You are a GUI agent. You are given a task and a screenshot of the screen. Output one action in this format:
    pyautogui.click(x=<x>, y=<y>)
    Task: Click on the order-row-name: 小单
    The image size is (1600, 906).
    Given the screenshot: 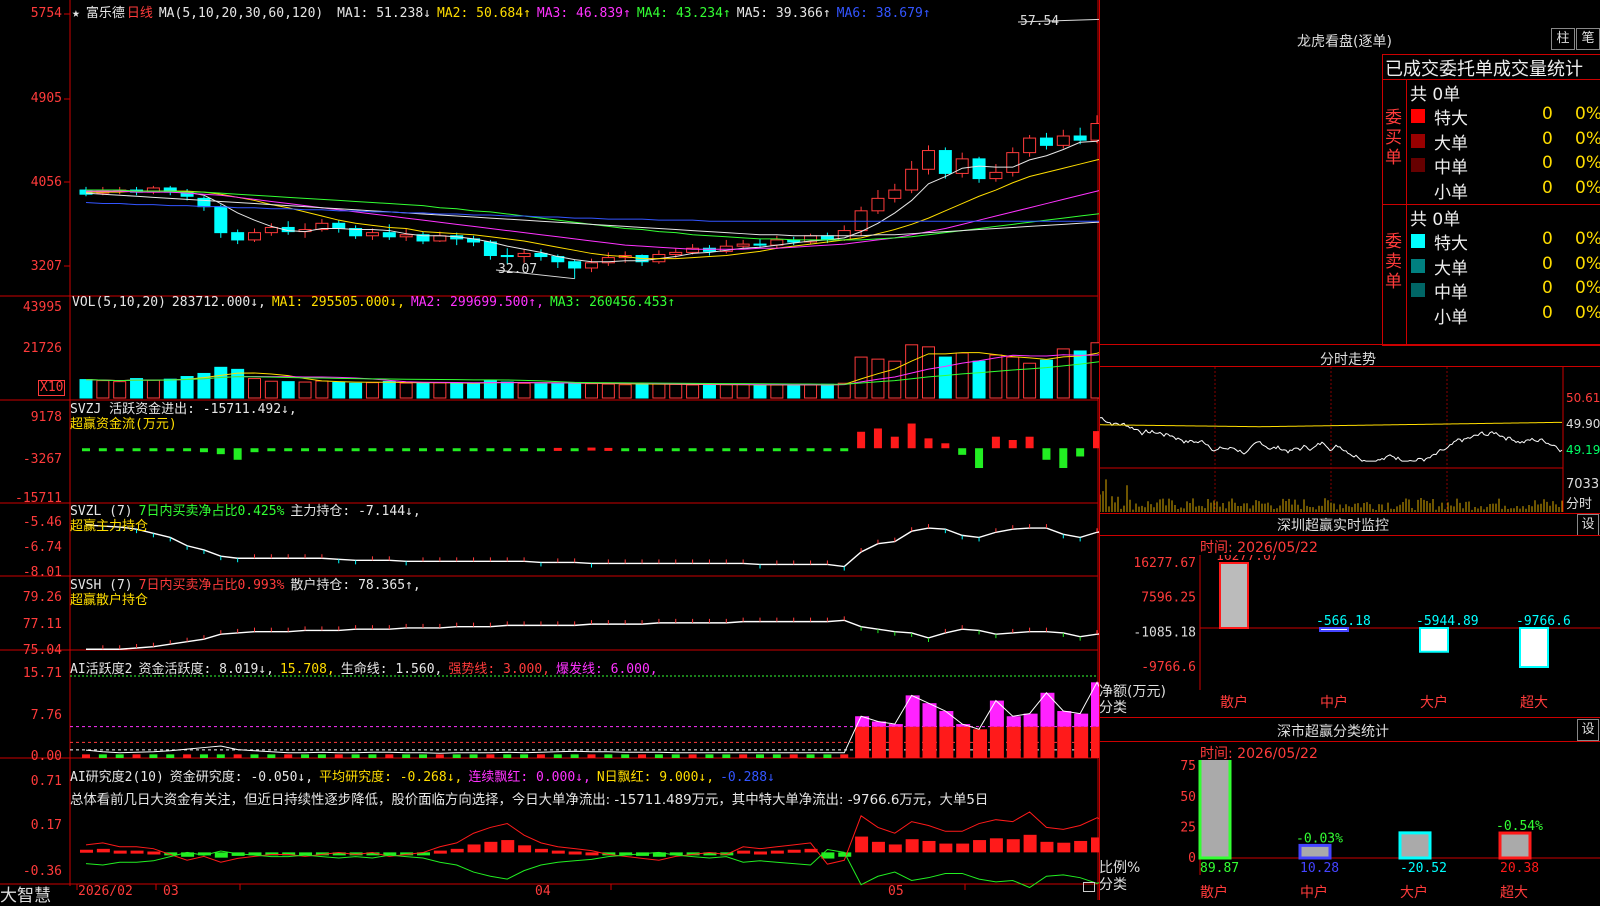 What is the action you would take?
    pyautogui.click(x=1451, y=192)
    